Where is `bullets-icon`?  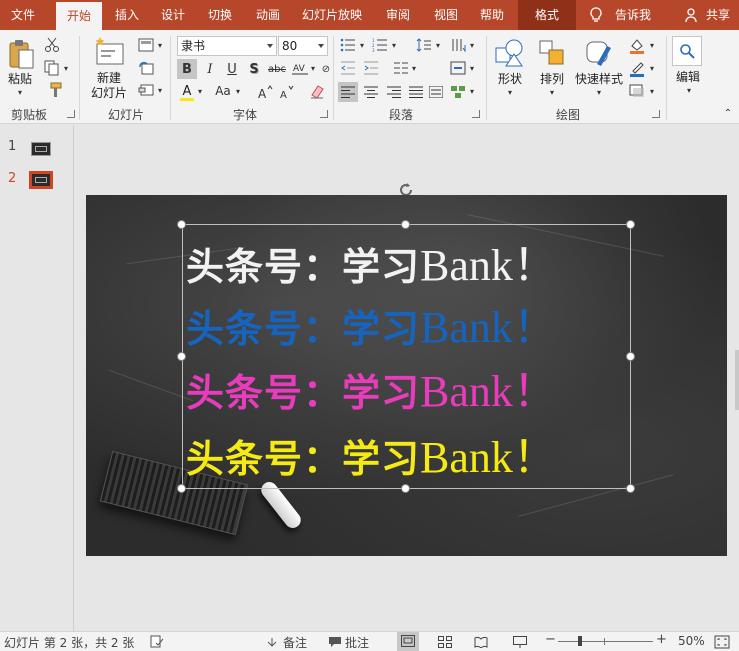 bullets-icon is located at coordinates (348, 45).